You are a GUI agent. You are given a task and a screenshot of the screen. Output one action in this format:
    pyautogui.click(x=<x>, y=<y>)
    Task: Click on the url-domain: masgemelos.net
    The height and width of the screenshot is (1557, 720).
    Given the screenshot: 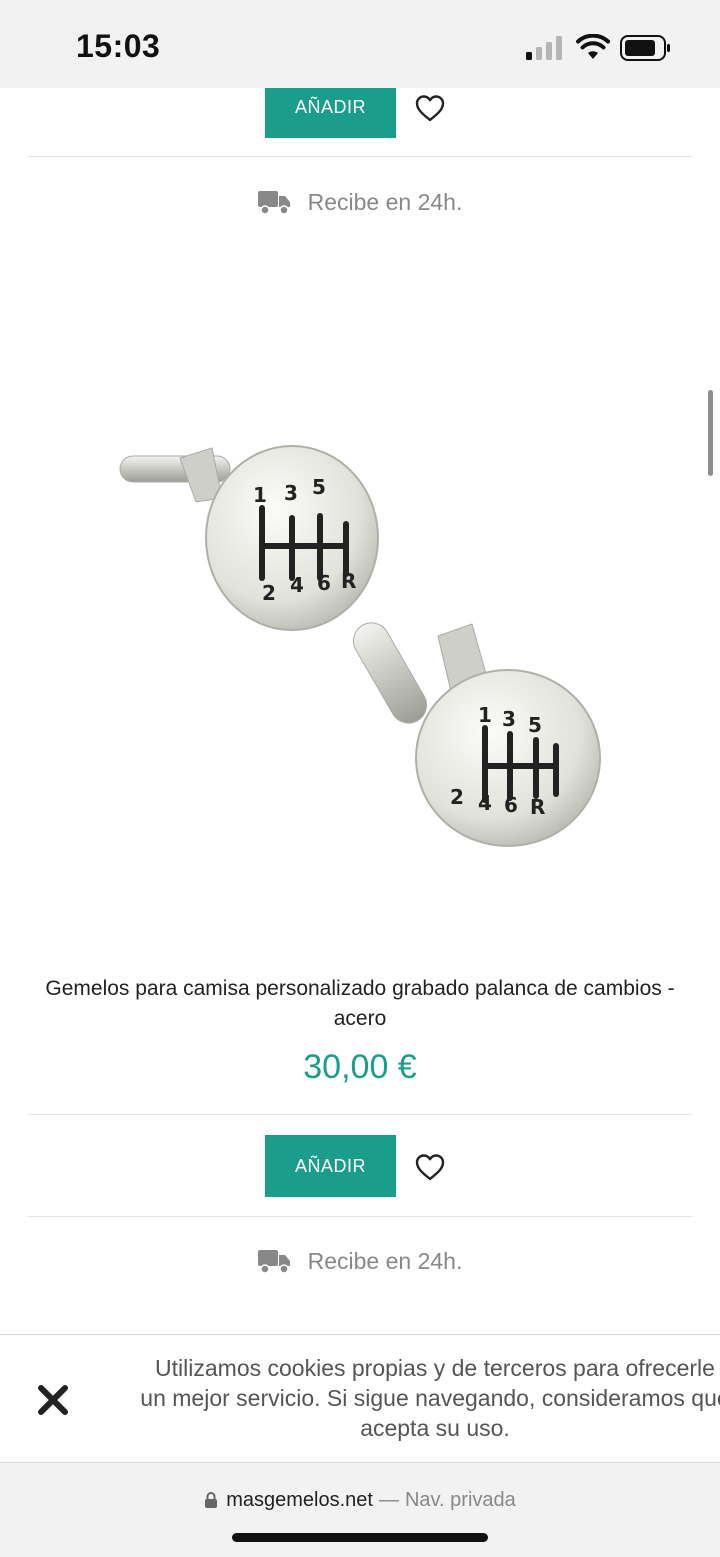 What is the action you would take?
    pyautogui.click(x=299, y=1499)
    